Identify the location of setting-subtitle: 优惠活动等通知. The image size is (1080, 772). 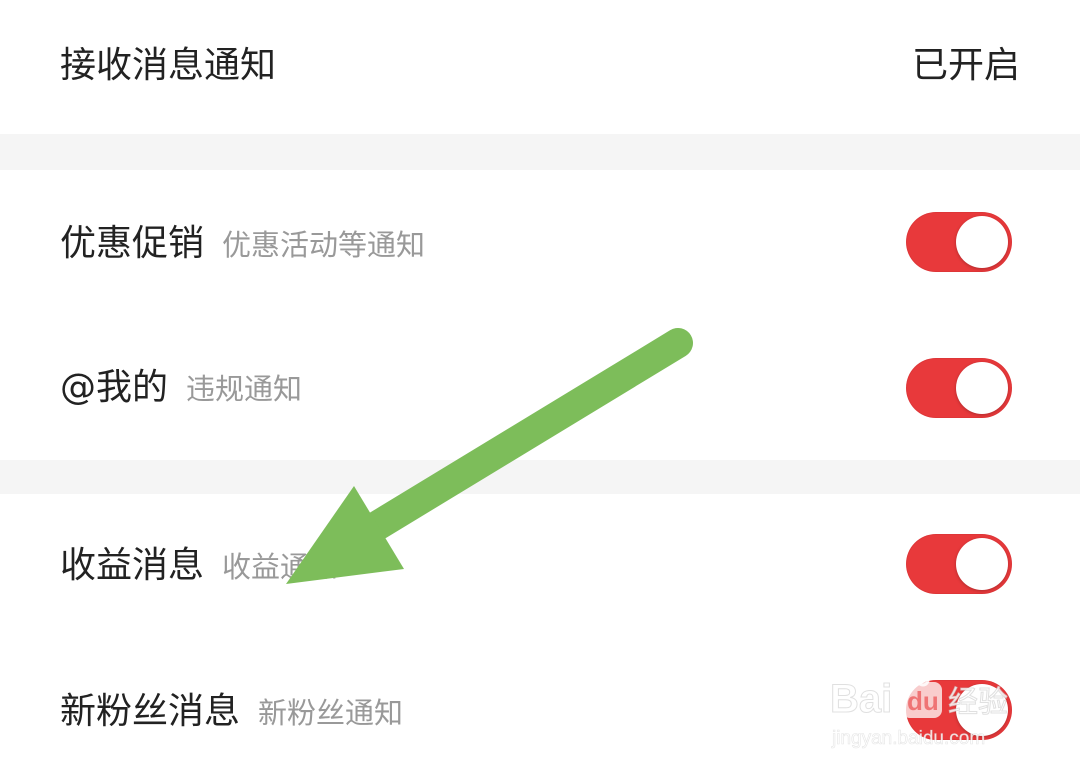
(324, 245).